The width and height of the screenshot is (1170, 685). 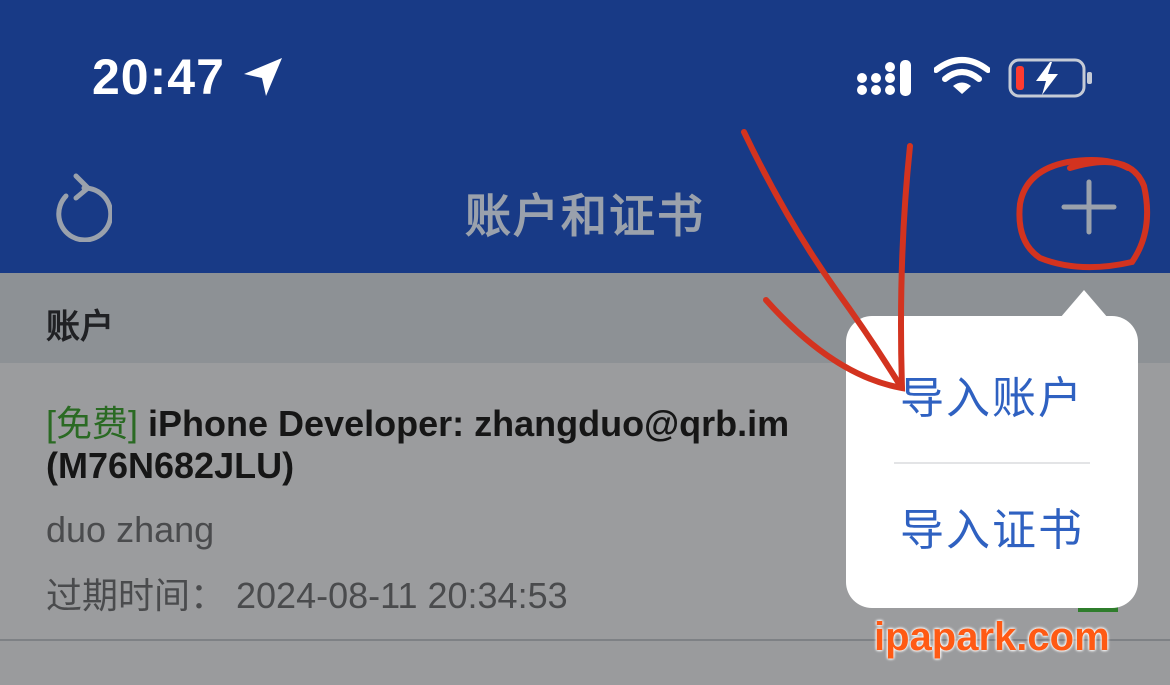 What do you see at coordinates (585, 216) in the screenshot?
I see `page-title: 账户和证书` at bounding box center [585, 216].